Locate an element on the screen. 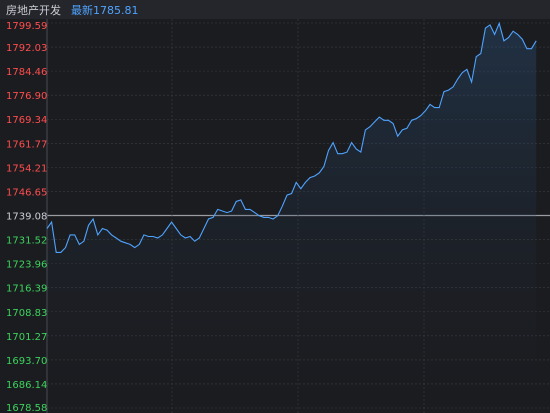 This screenshot has width=550, height=413. y-tick-label: 1723.96 is located at coordinates (26, 265).